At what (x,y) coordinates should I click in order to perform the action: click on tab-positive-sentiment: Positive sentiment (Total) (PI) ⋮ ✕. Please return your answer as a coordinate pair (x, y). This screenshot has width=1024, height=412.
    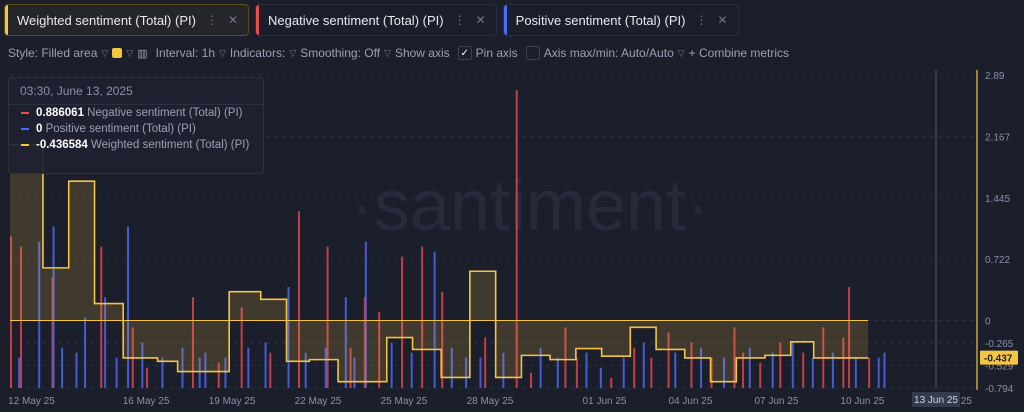
    Looking at the image, I should click on (620, 20).